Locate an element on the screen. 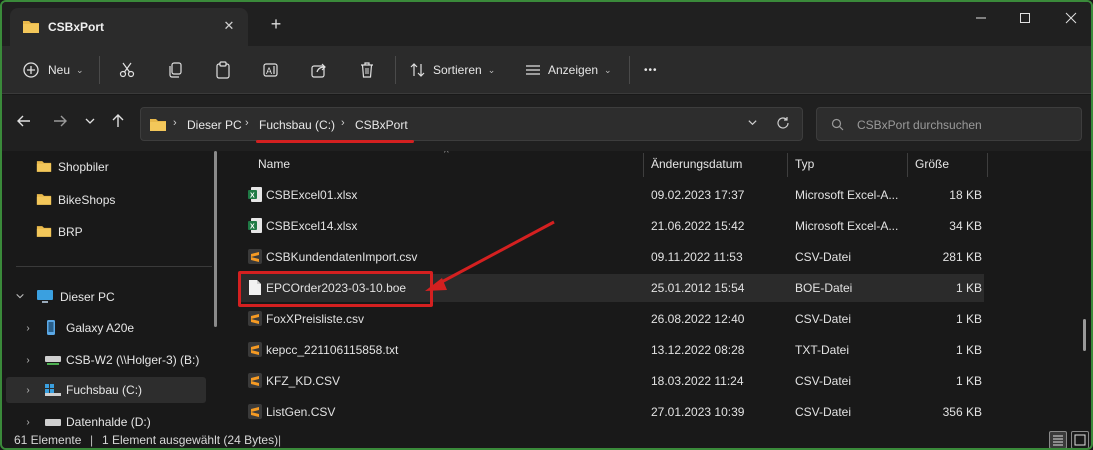  new-button: Neu ⌄ is located at coordinates (53, 70).